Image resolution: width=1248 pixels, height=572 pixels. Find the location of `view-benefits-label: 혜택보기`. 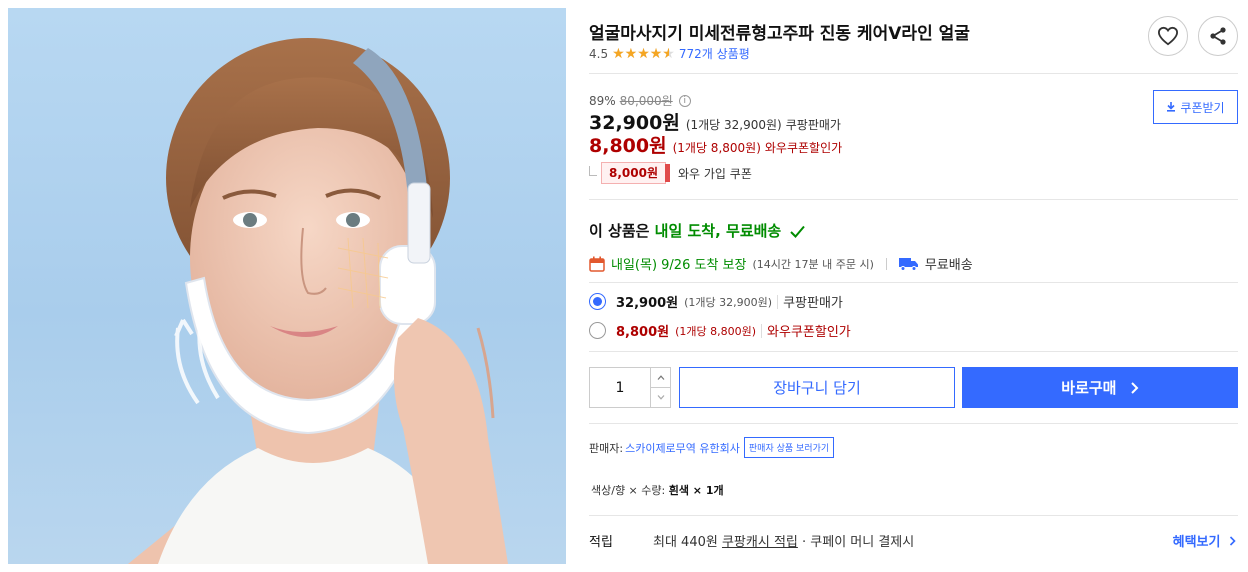

view-benefits-label: 혜택보기 is located at coordinates (1196, 542).